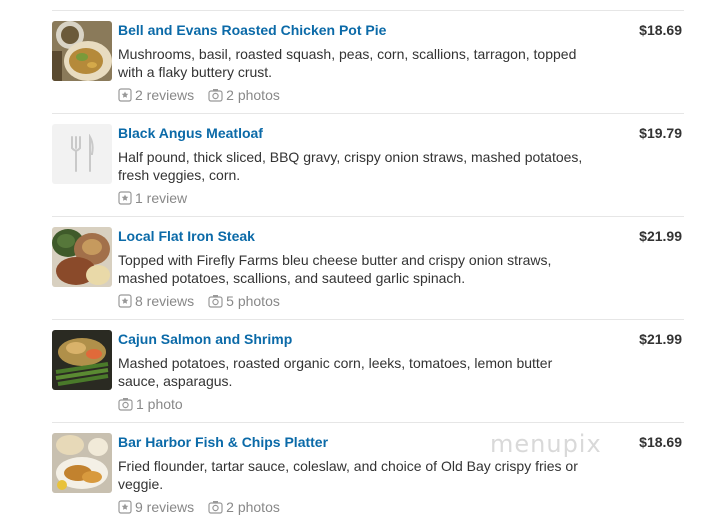  Describe the element at coordinates (353, 442) in the screenshot. I see `item-name-link: Bar Harbor Fish & Chips Platter` at that location.